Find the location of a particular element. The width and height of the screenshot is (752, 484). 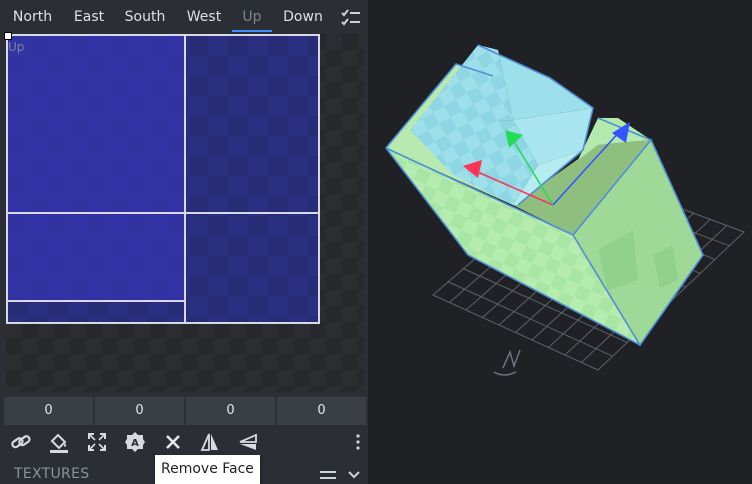

chevron-down-icon is located at coordinates (354, 475).